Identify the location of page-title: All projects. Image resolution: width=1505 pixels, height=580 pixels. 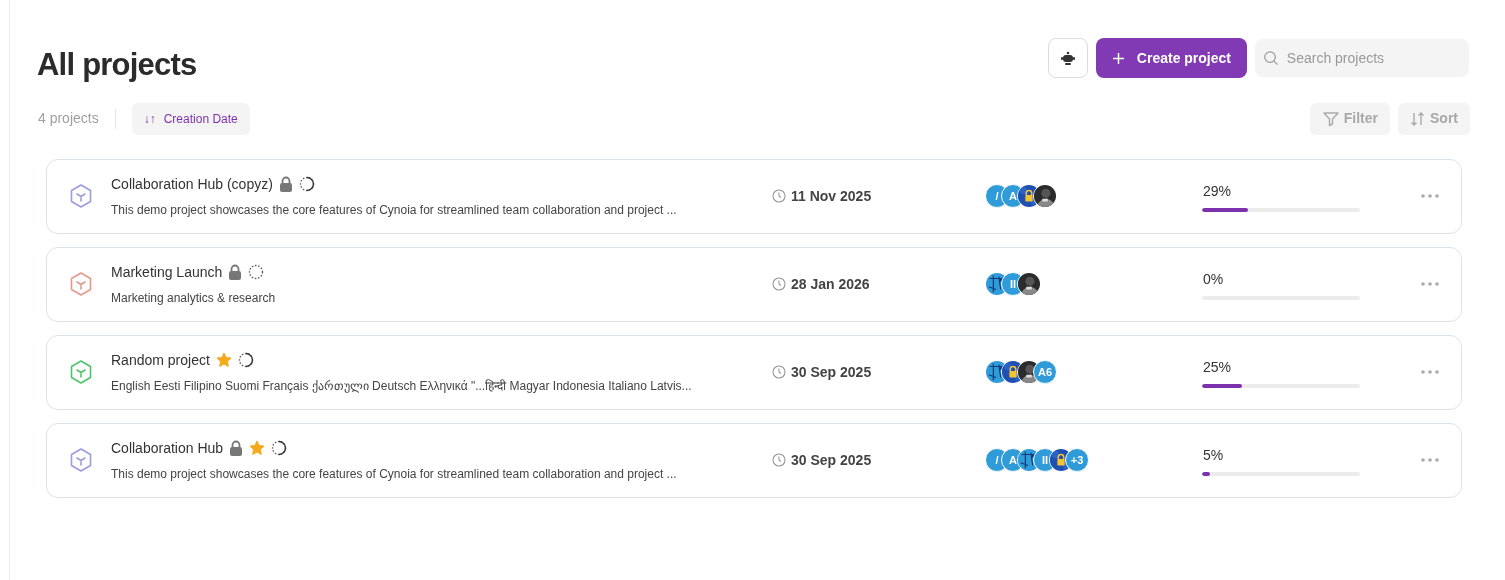
(117, 65).